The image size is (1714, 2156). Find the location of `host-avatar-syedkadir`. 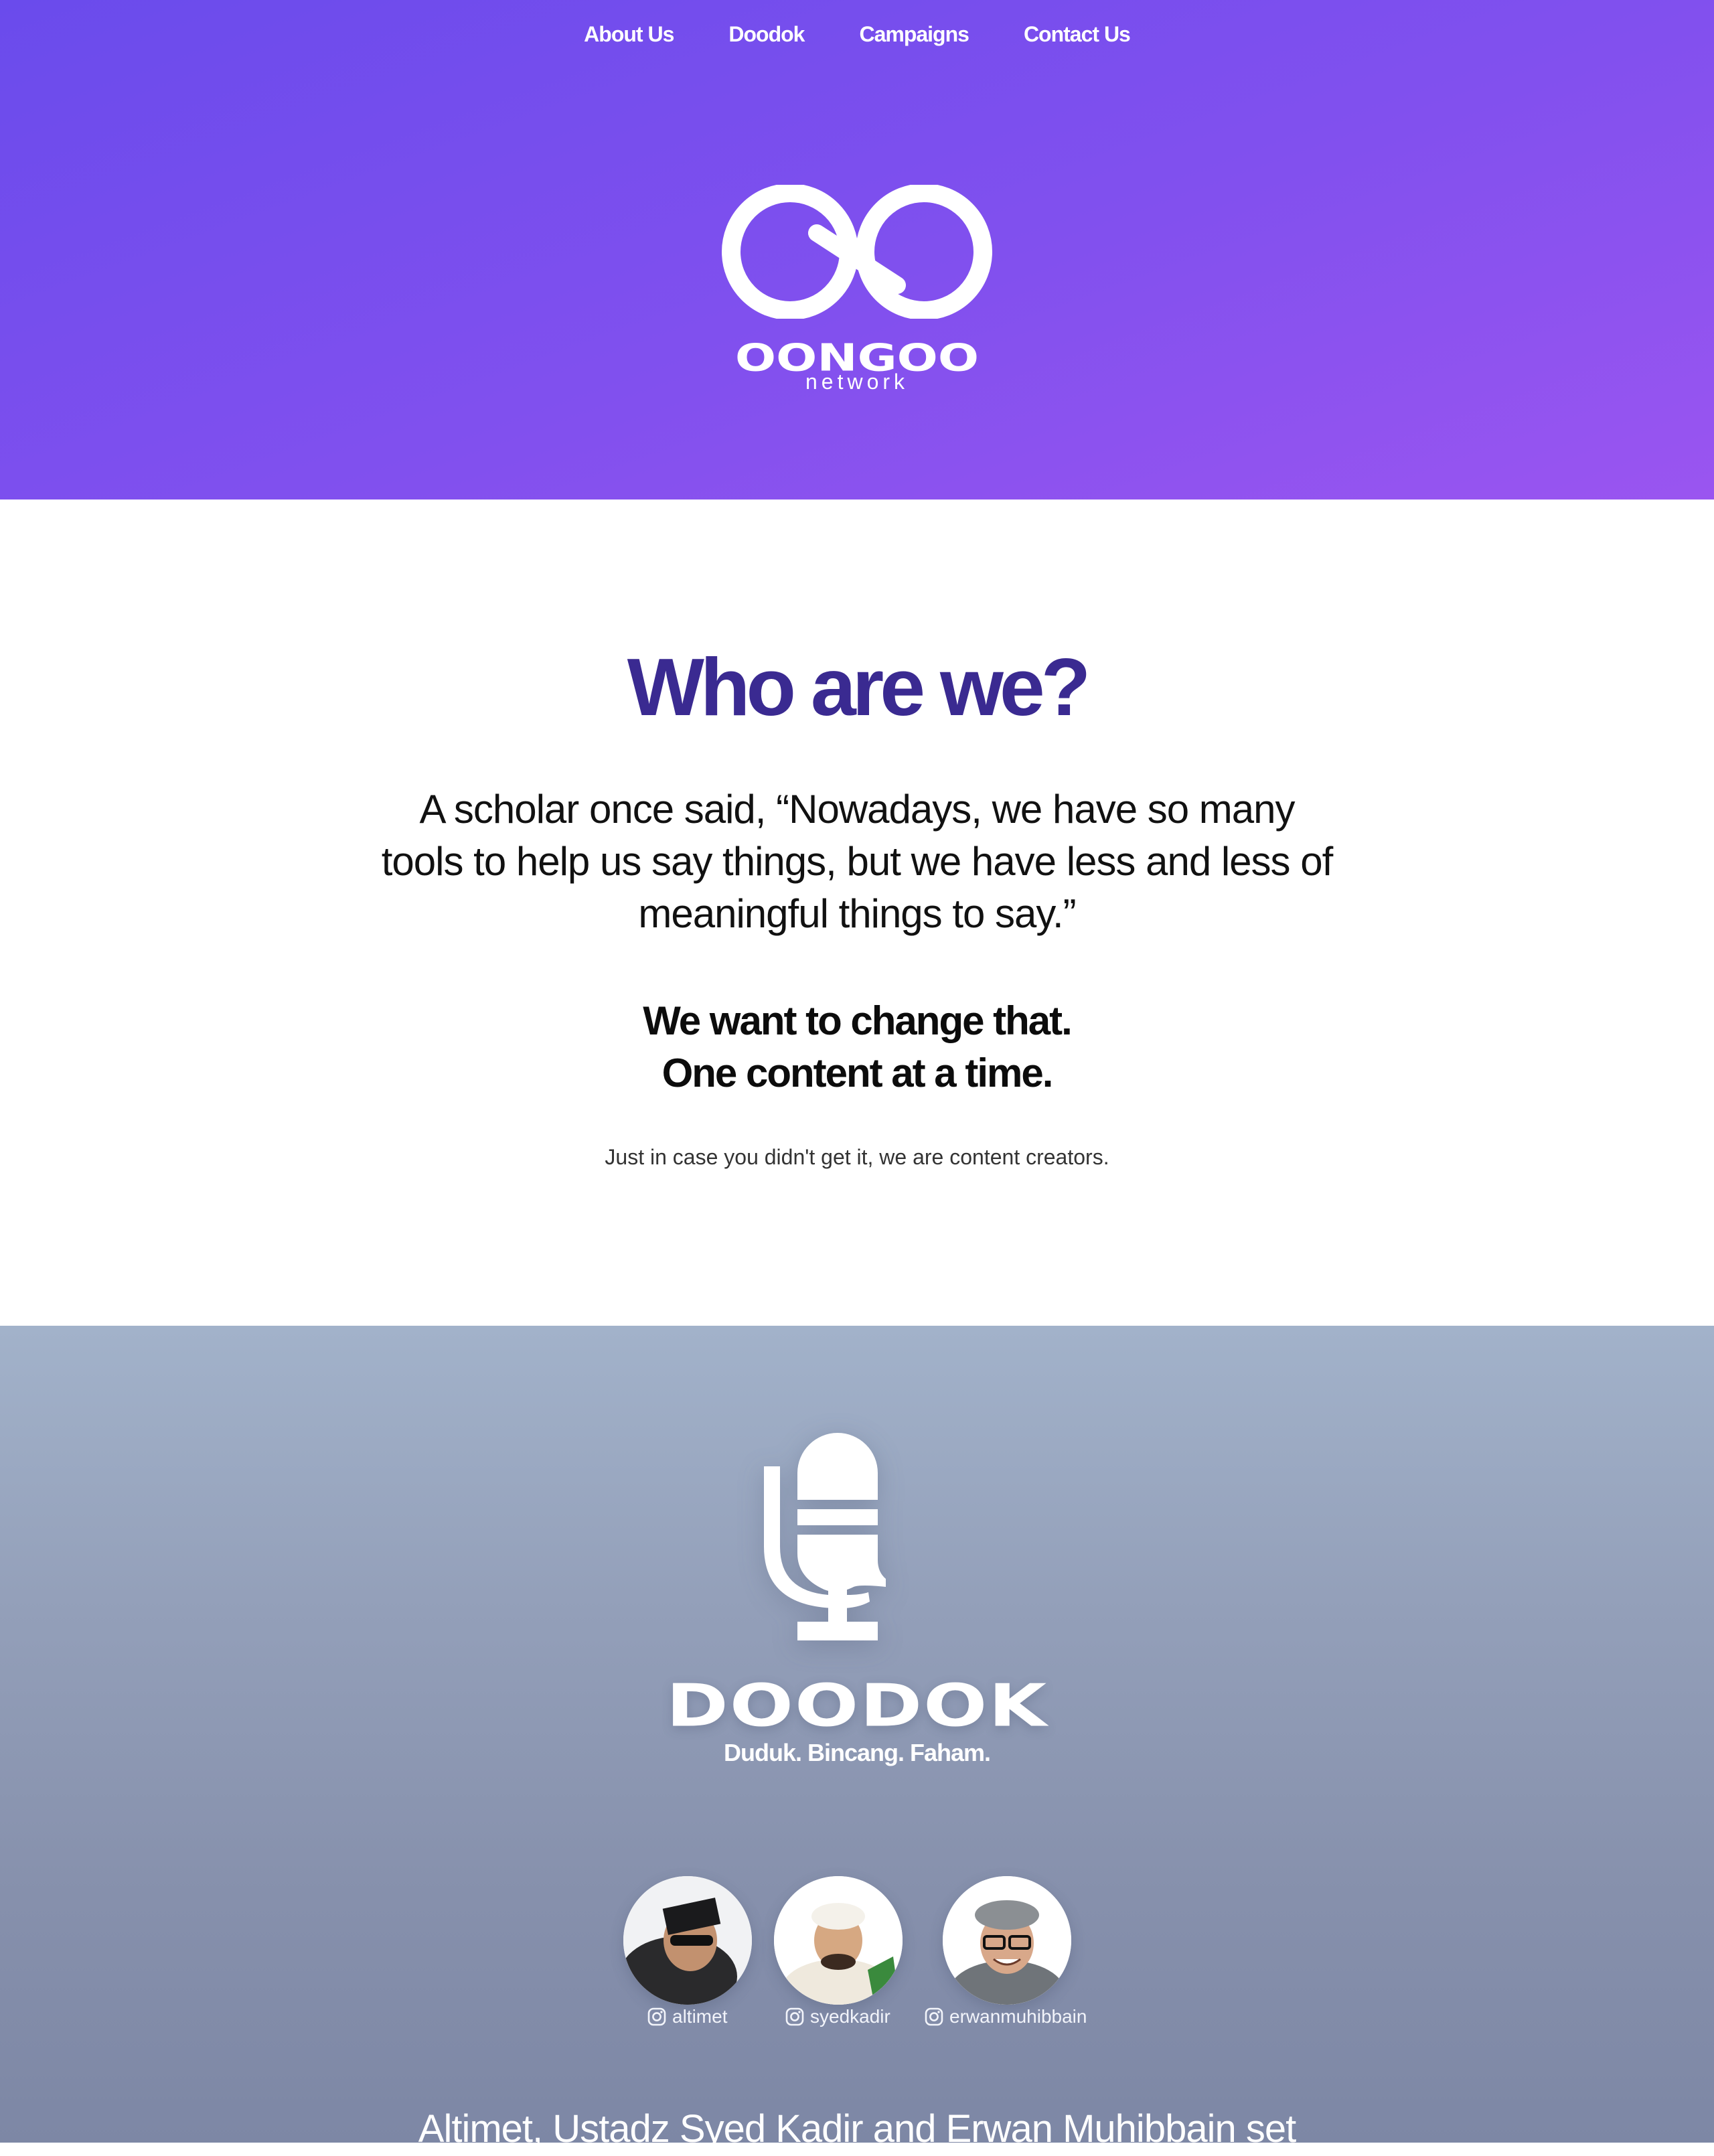

host-avatar-syedkadir is located at coordinates (838, 1940).